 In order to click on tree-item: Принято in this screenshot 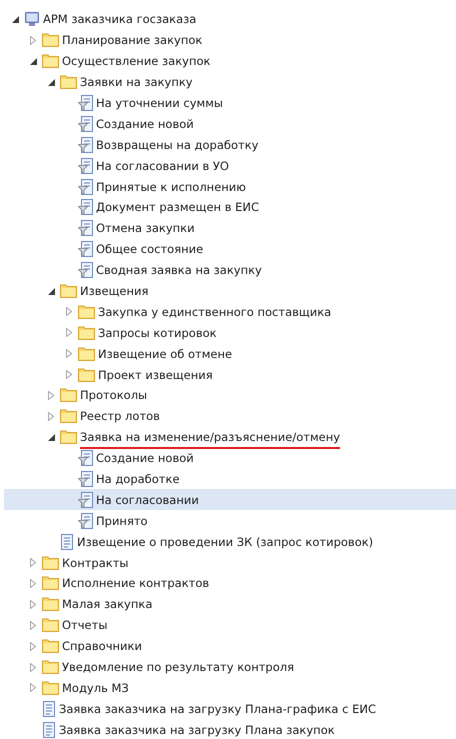, I will do `click(230, 521)`.